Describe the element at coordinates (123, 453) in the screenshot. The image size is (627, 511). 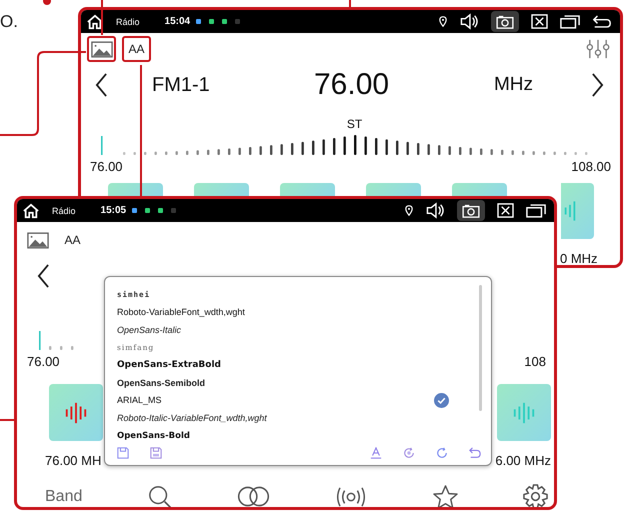
I see `save-icon` at that location.